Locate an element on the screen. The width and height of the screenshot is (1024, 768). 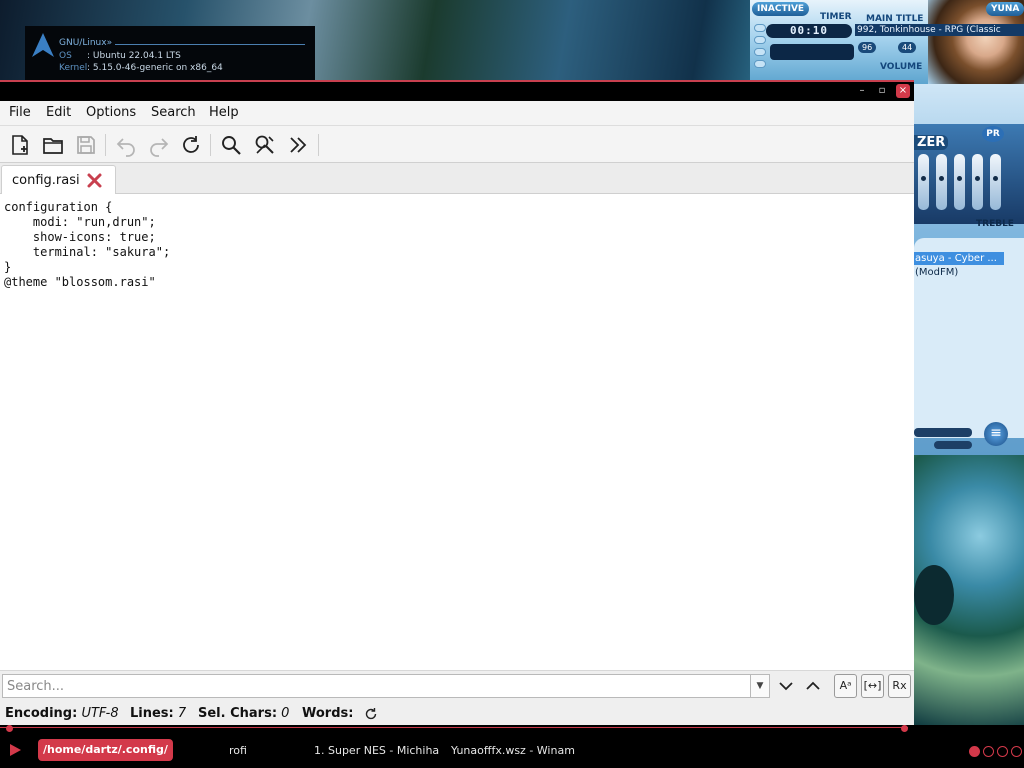
playlist-panel: asuya - Cyber ... (ModFM) is located at coordinates (969, 338).